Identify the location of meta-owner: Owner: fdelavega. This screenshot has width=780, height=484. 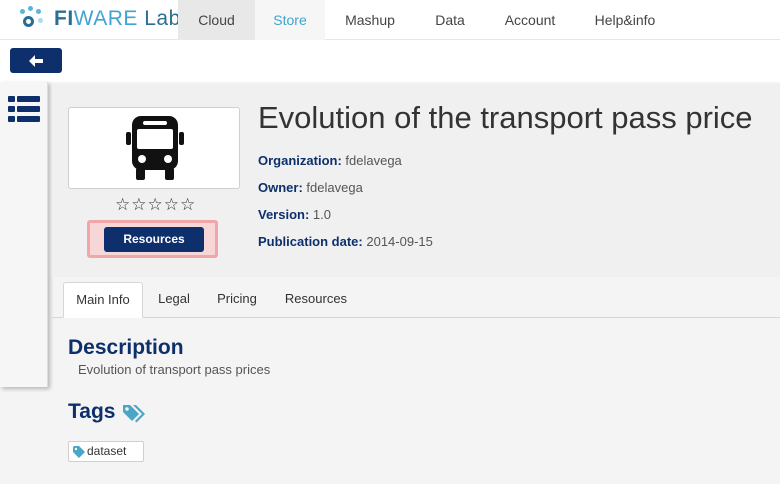
(310, 187).